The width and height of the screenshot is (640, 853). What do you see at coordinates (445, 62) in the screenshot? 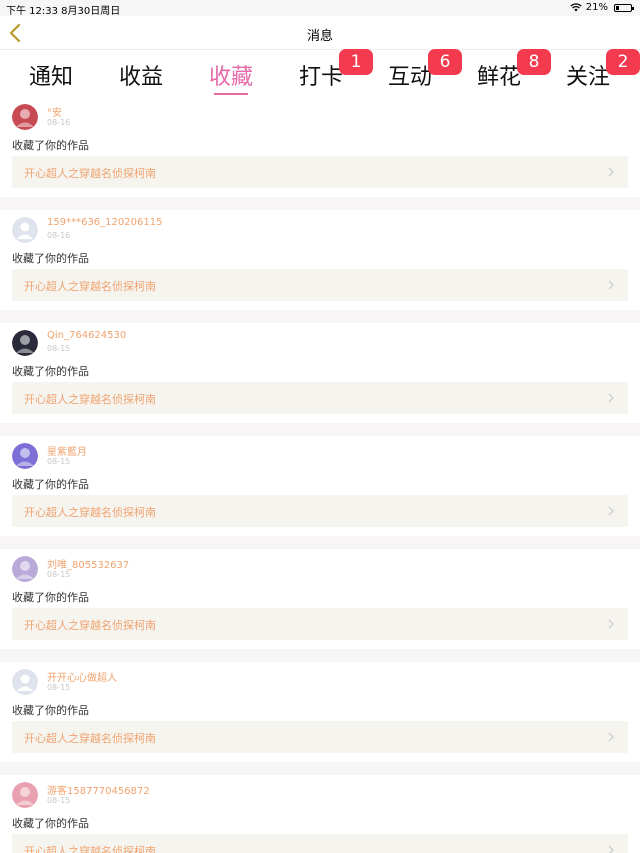
I see `unread-count-badge: 6` at bounding box center [445, 62].